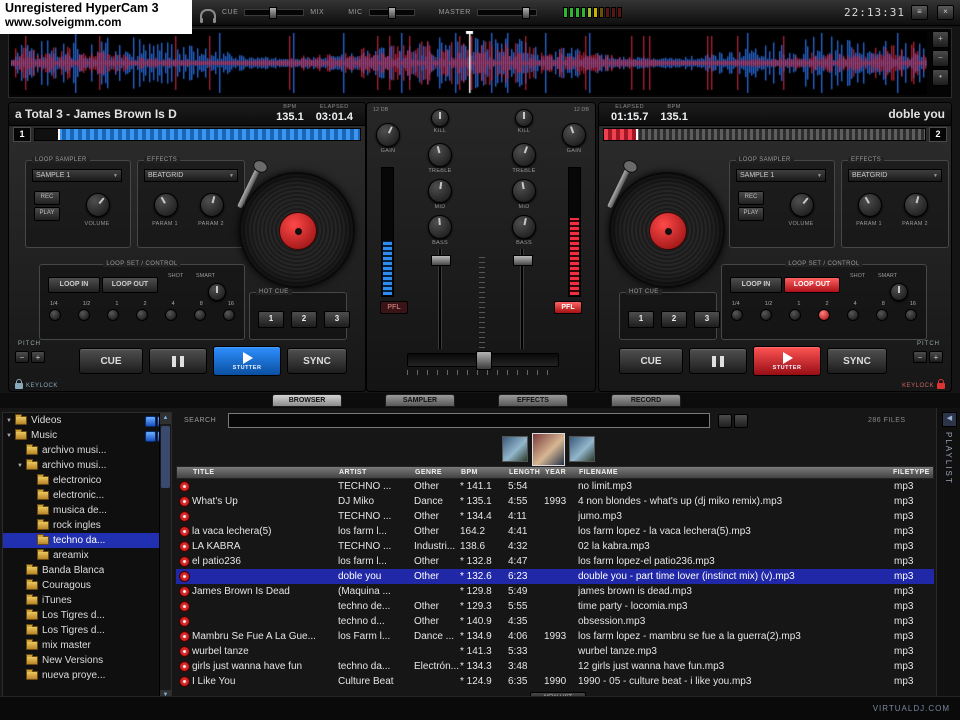 The image size is (960, 720). Describe the element at coordinates (725, 421) in the screenshot. I see `netsearch-icon` at that location.